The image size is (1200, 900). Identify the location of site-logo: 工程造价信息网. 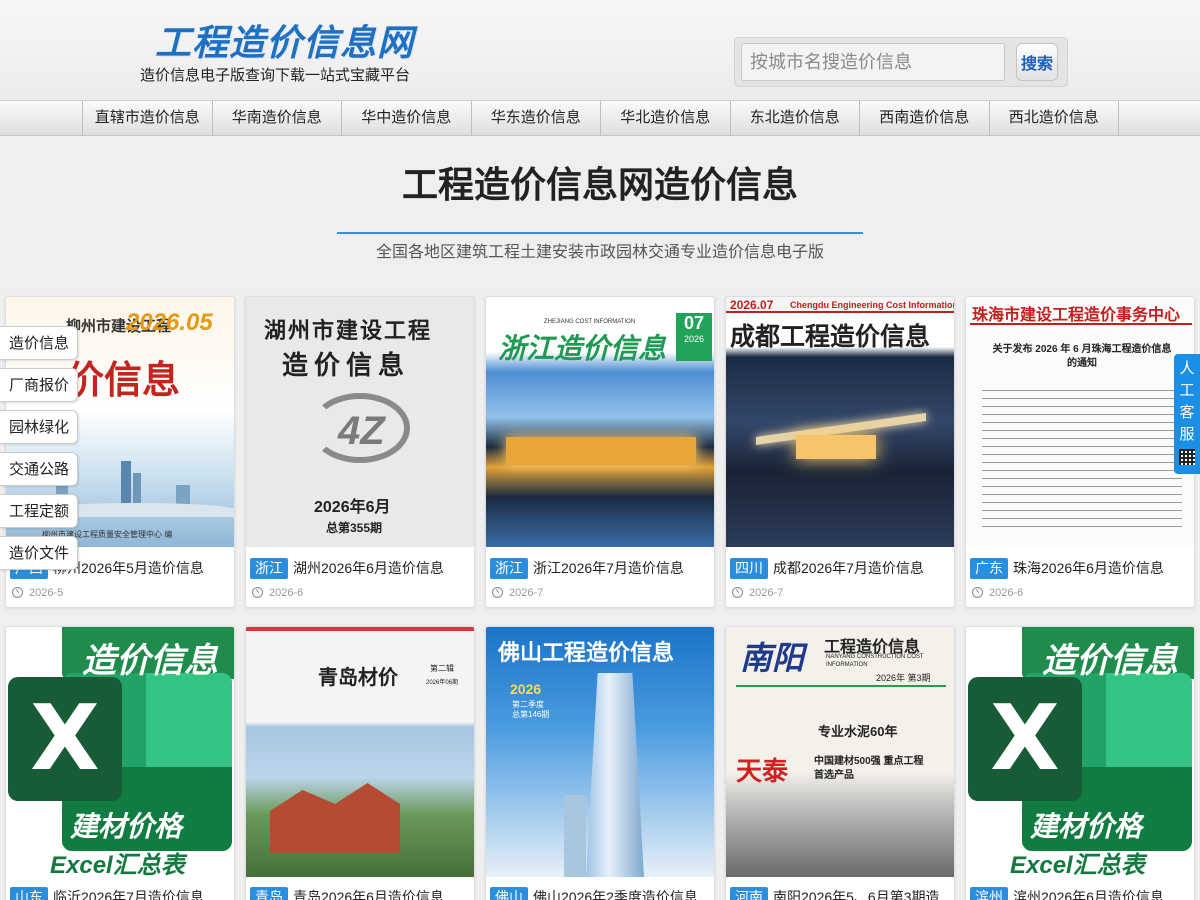
(284, 40).